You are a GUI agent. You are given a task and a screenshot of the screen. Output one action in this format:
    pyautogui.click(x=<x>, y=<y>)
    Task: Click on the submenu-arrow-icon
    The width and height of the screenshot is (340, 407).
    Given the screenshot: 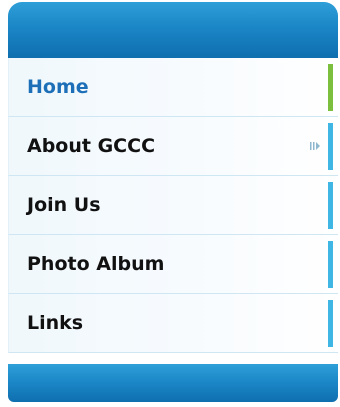 What is the action you would take?
    pyautogui.click(x=315, y=146)
    